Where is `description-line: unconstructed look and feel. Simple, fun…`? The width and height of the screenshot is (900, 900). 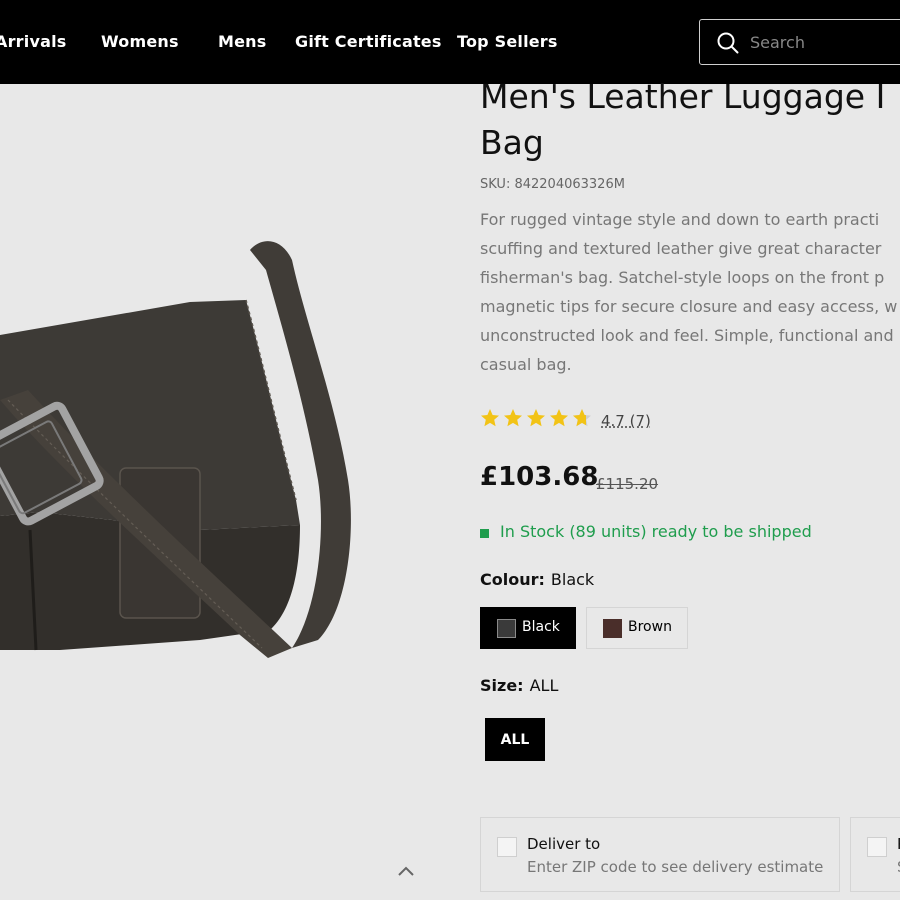 description-line: unconstructed look and feel. Simple, fun… is located at coordinates (687, 335).